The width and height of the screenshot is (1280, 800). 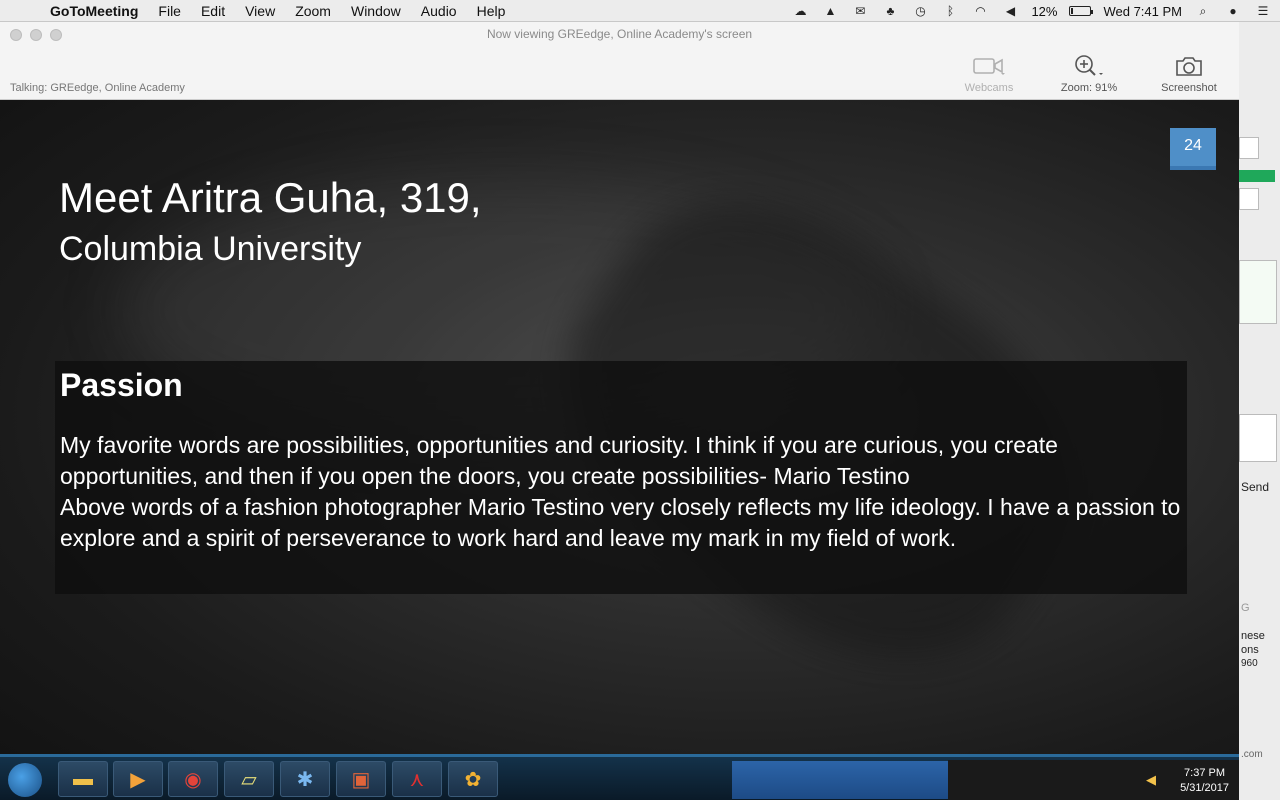 I want to click on status-area: ☁ ▲ ✉ ♣ ◷ ᛒ ◠ ◀ 12% Wed 7:41 PM ⌕ ● ☰, so click(x=1031, y=11).